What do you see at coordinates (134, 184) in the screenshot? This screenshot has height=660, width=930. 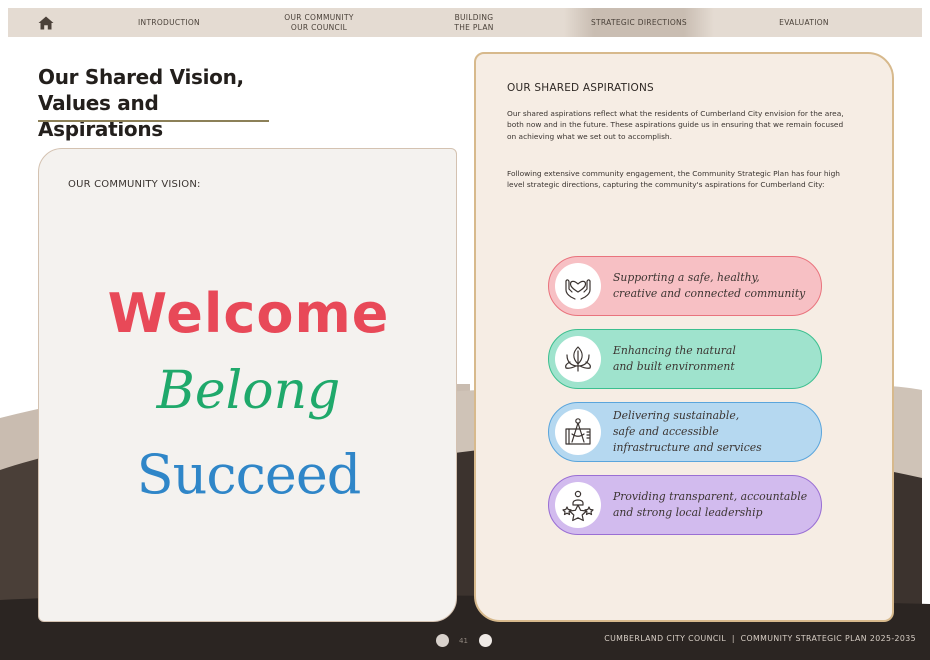 I see `vision-label: OUR COMMUNITY VISION:` at bounding box center [134, 184].